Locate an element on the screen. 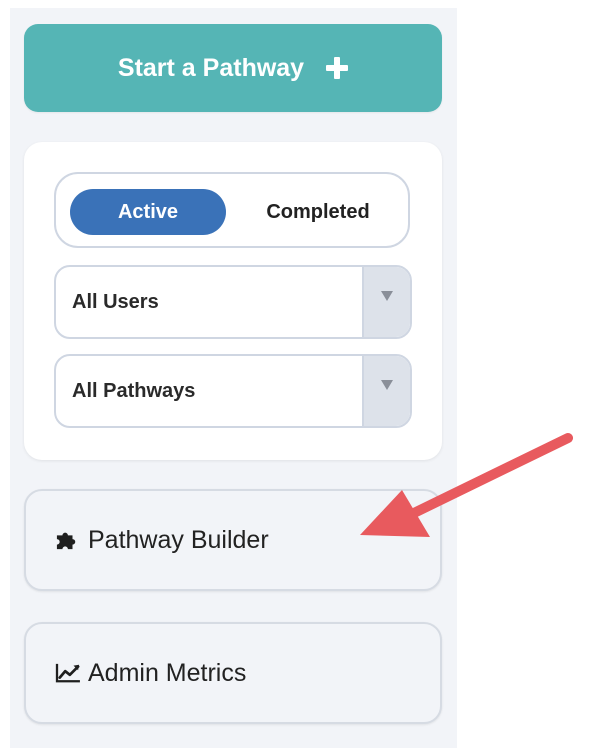 The image size is (598, 752). admin-metrics-label: Admin Metrics is located at coordinates (167, 672).